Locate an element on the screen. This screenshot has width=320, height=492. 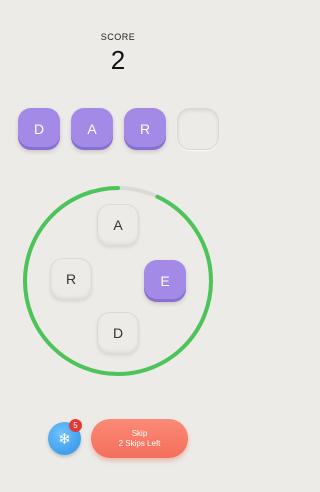
answer-slot-2: A is located at coordinates (92, 129).